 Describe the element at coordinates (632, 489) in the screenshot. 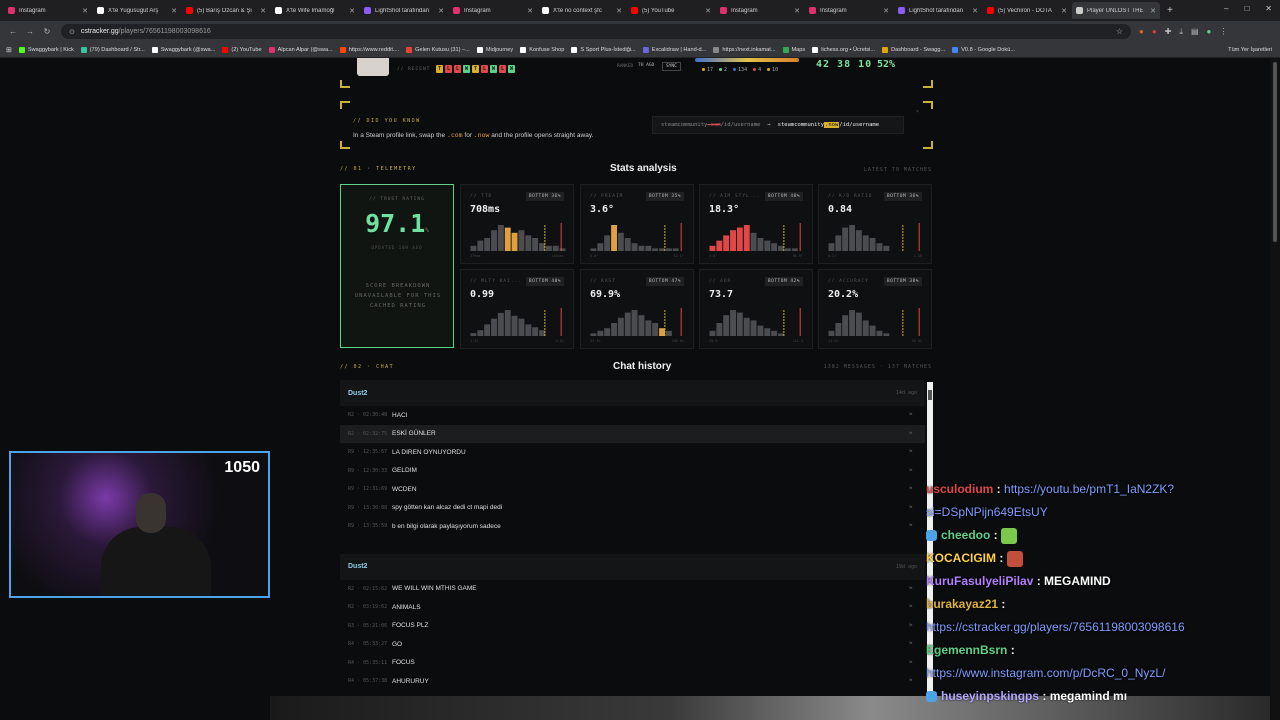

I see `chat-message-row: R9 · 12:31:69 WCDEN ⚑` at that location.